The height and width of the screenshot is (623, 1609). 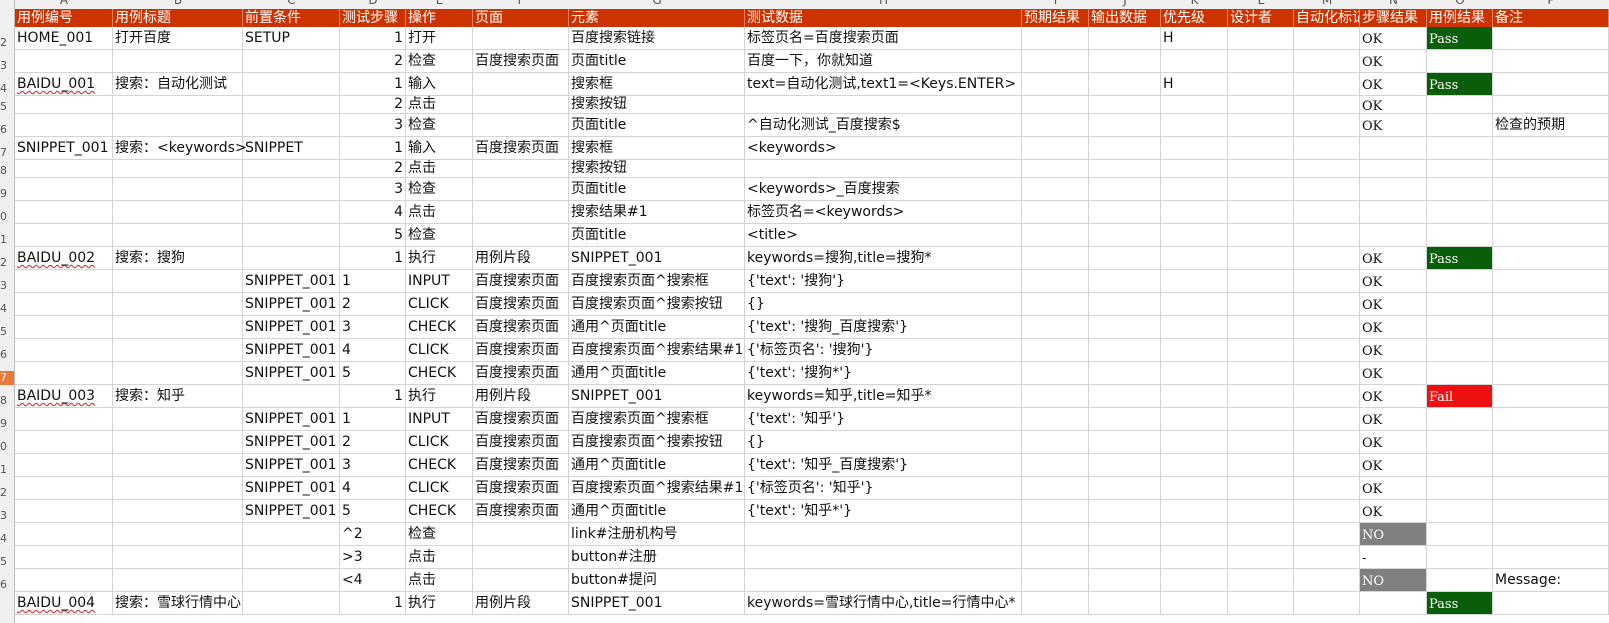 What do you see at coordinates (1460, 258) in the screenshot?
I see `cell-case-result: Pass` at bounding box center [1460, 258].